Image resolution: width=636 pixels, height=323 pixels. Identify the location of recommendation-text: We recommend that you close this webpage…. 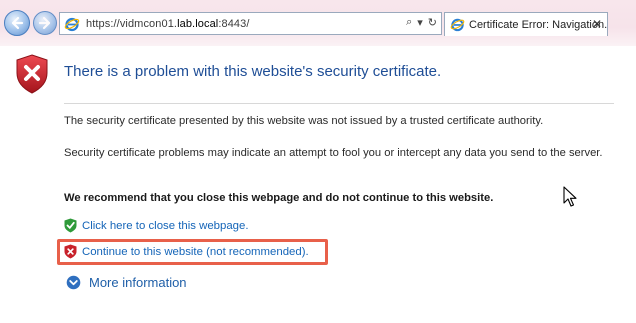
(279, 198).